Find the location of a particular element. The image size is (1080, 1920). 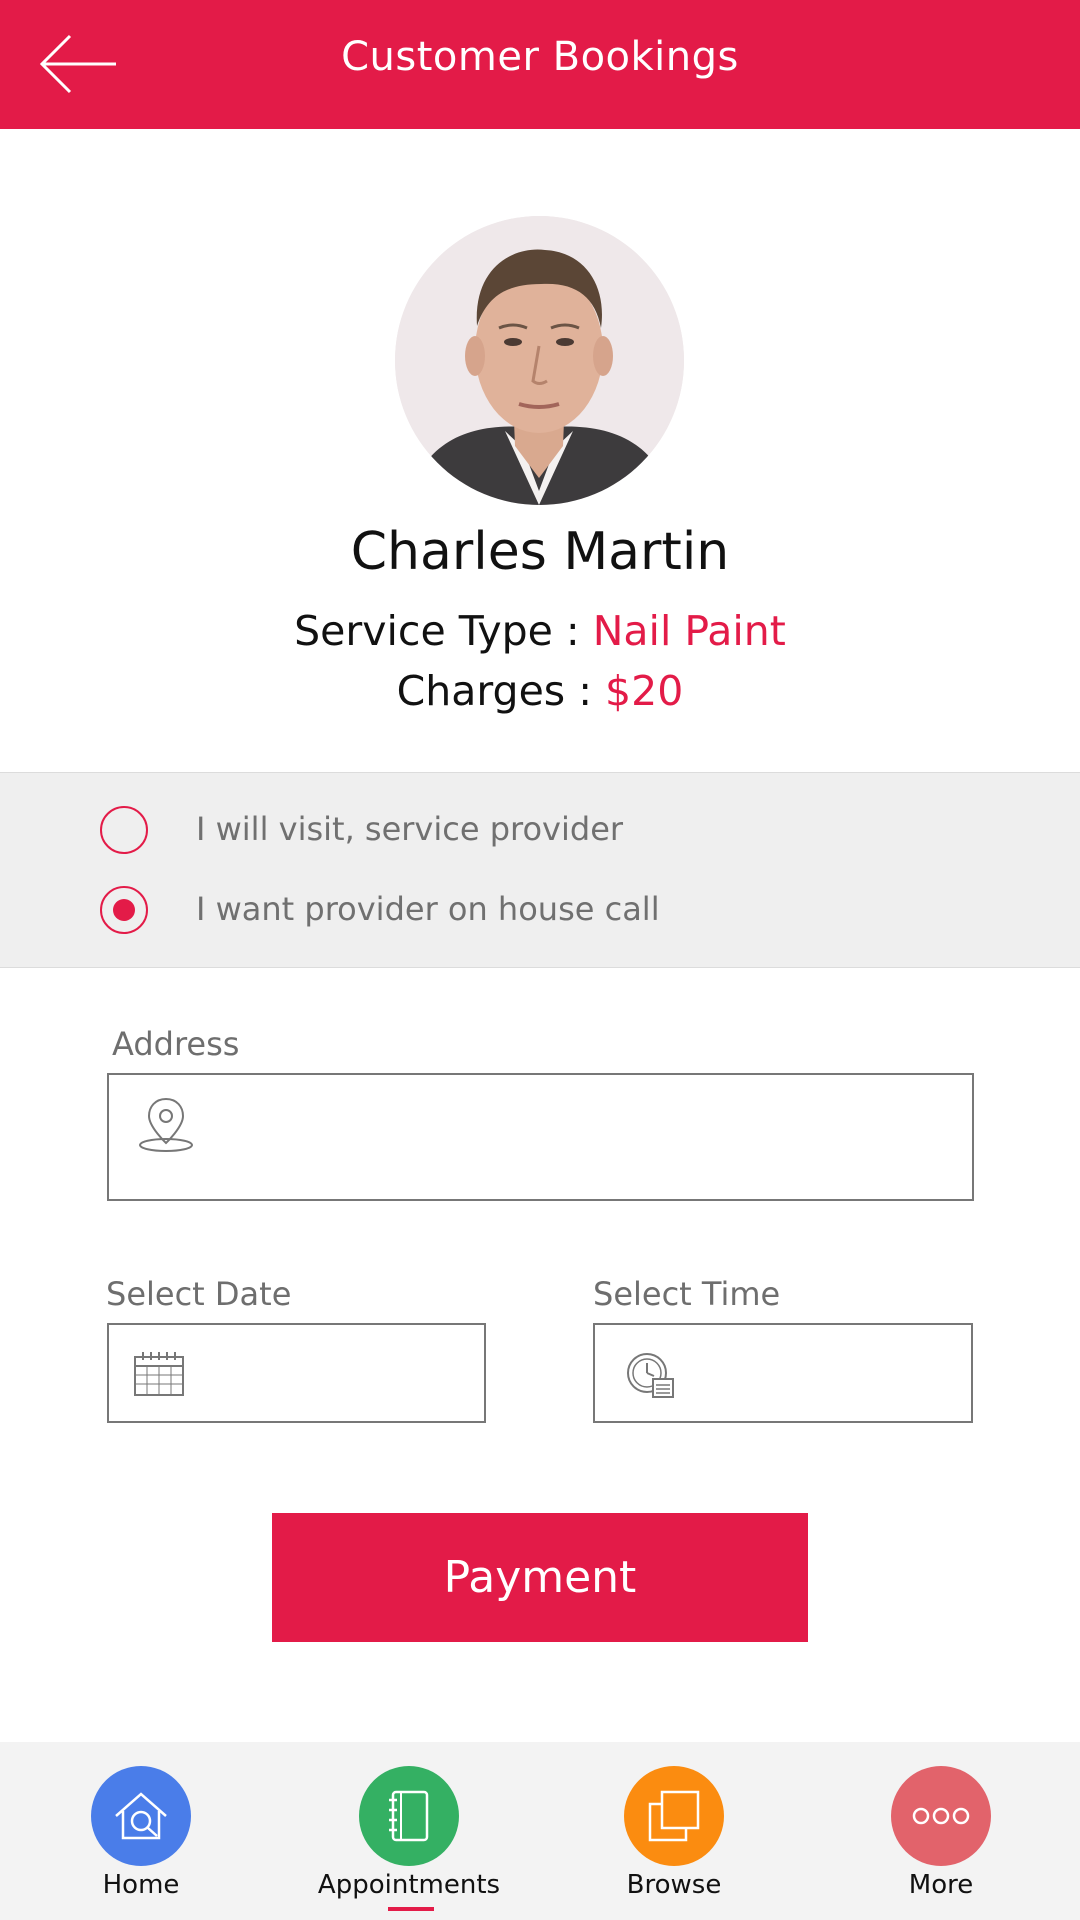

address-label: Address is located at coordinates (176, 1044).